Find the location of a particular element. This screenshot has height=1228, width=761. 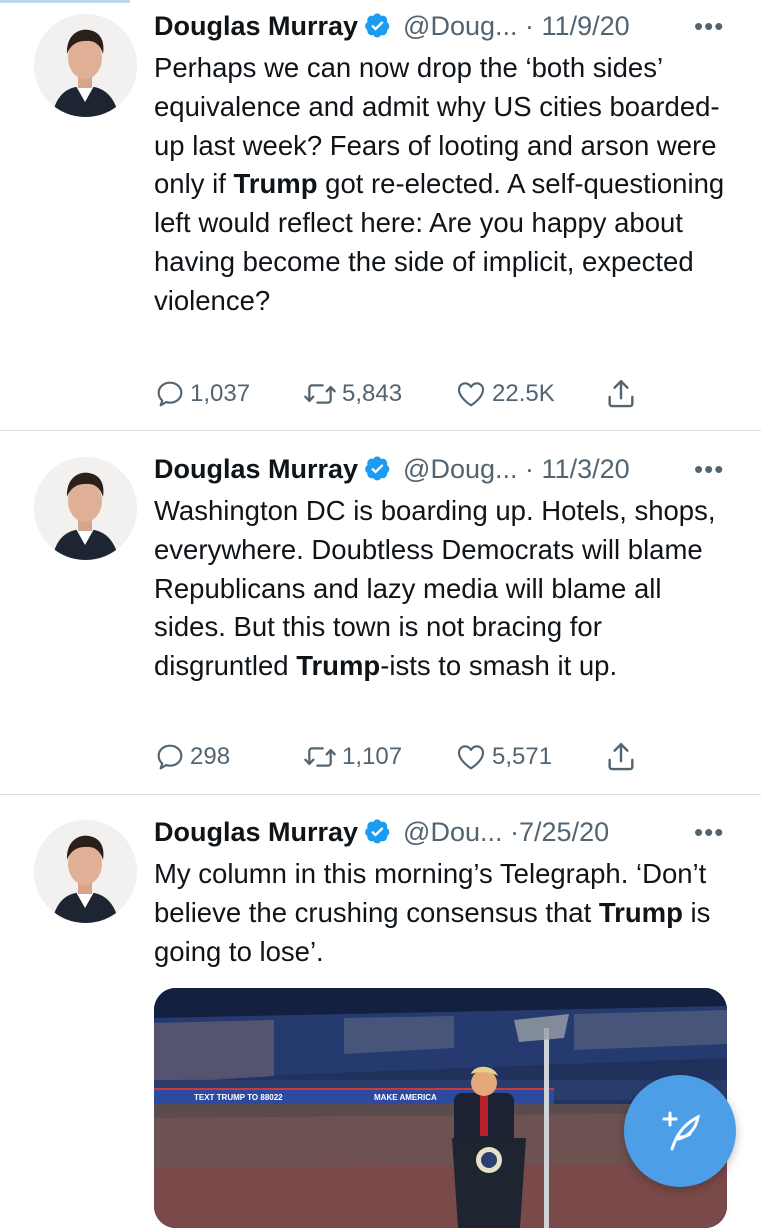

compose-tweet-button is located at coordinates (680, 1131).